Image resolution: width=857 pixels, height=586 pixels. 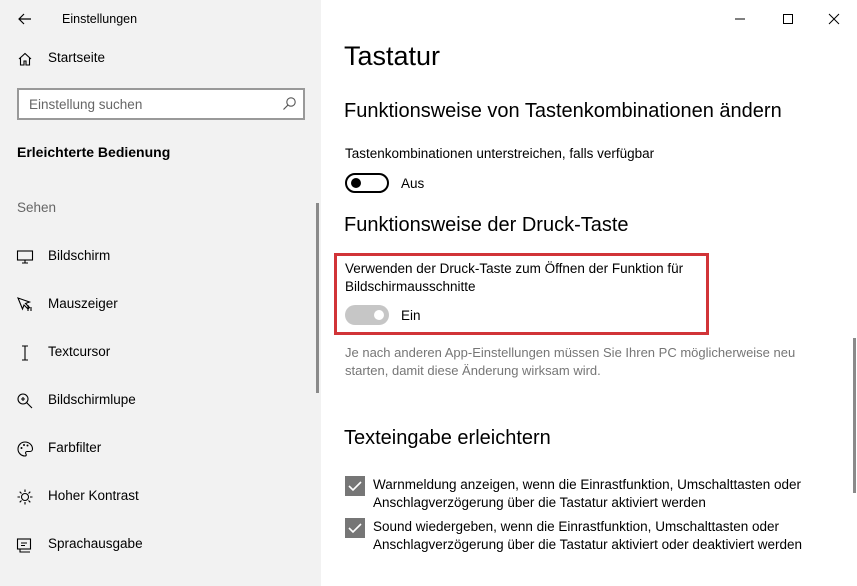 What do you see at coordinates (413, 183) in the screenshot?
I see `toggle-state-label: Aus` at bounding box center [413, 183].